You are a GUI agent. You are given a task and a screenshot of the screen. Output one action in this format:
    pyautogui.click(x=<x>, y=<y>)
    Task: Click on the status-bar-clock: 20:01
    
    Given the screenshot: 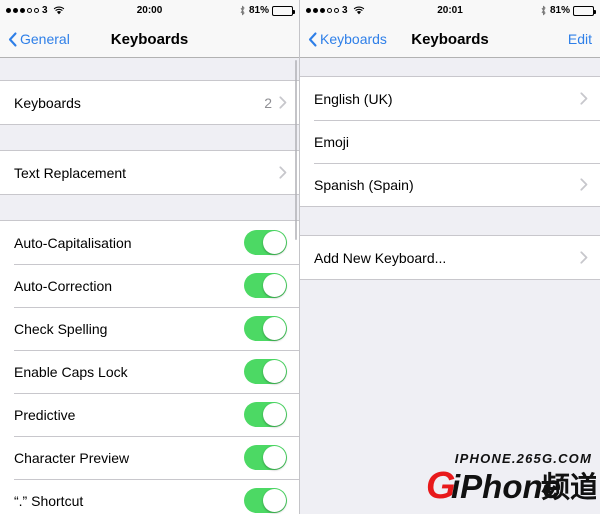 What is the action you would take?
    pyautogui.click(x=450, y=10)
    